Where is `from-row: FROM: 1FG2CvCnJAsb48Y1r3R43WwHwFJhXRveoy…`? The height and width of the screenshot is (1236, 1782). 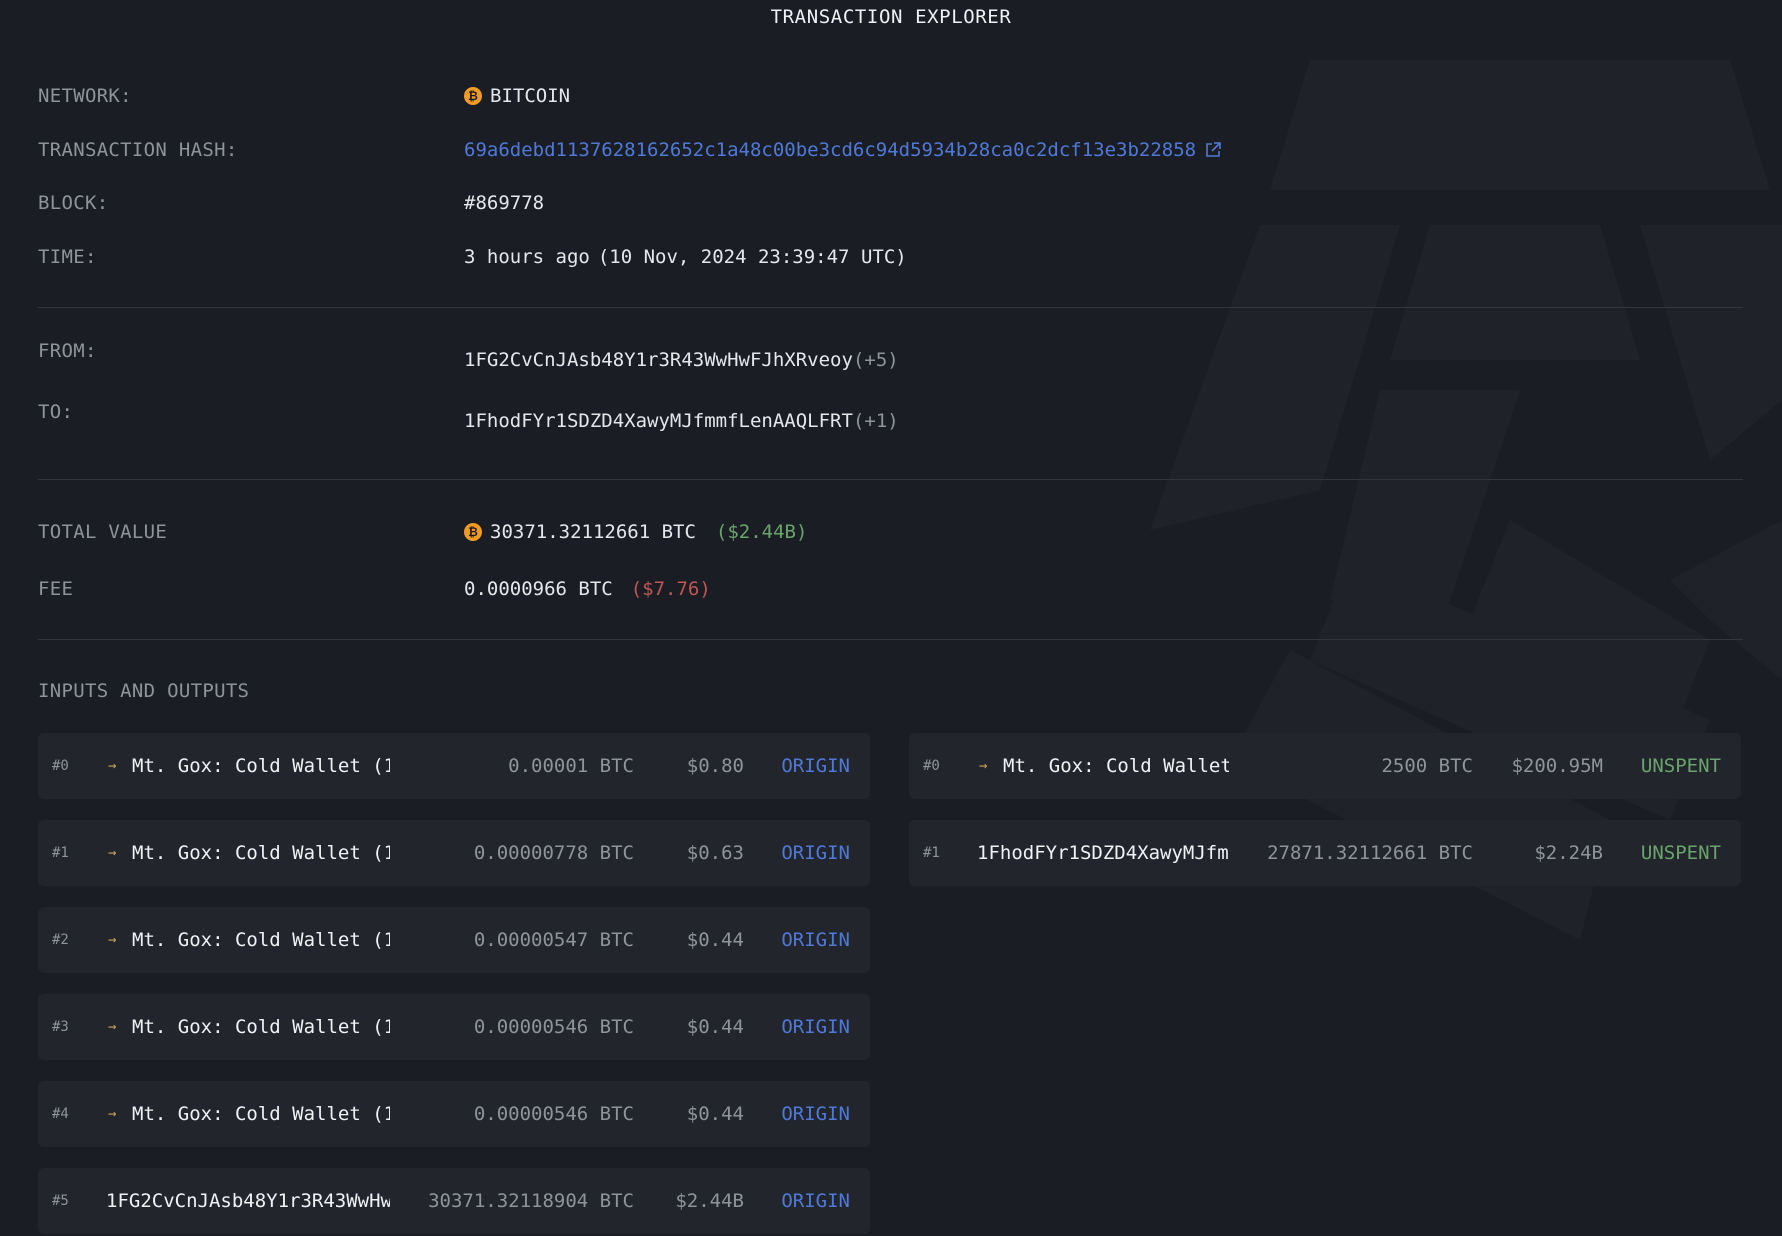
from-row: FROM: 1FG2CvCnJAsb48Y1r3R43WwHwFJhXRveoy… is located at coordinates (890, 358).